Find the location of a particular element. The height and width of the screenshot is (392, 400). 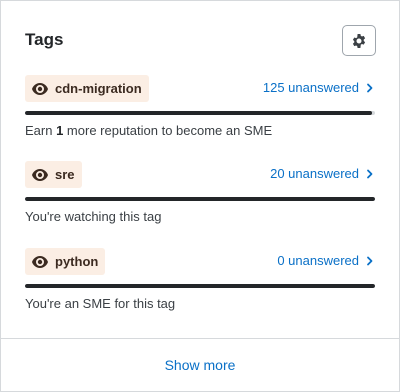

tag-chip: python is located at coordinates (65, 261).